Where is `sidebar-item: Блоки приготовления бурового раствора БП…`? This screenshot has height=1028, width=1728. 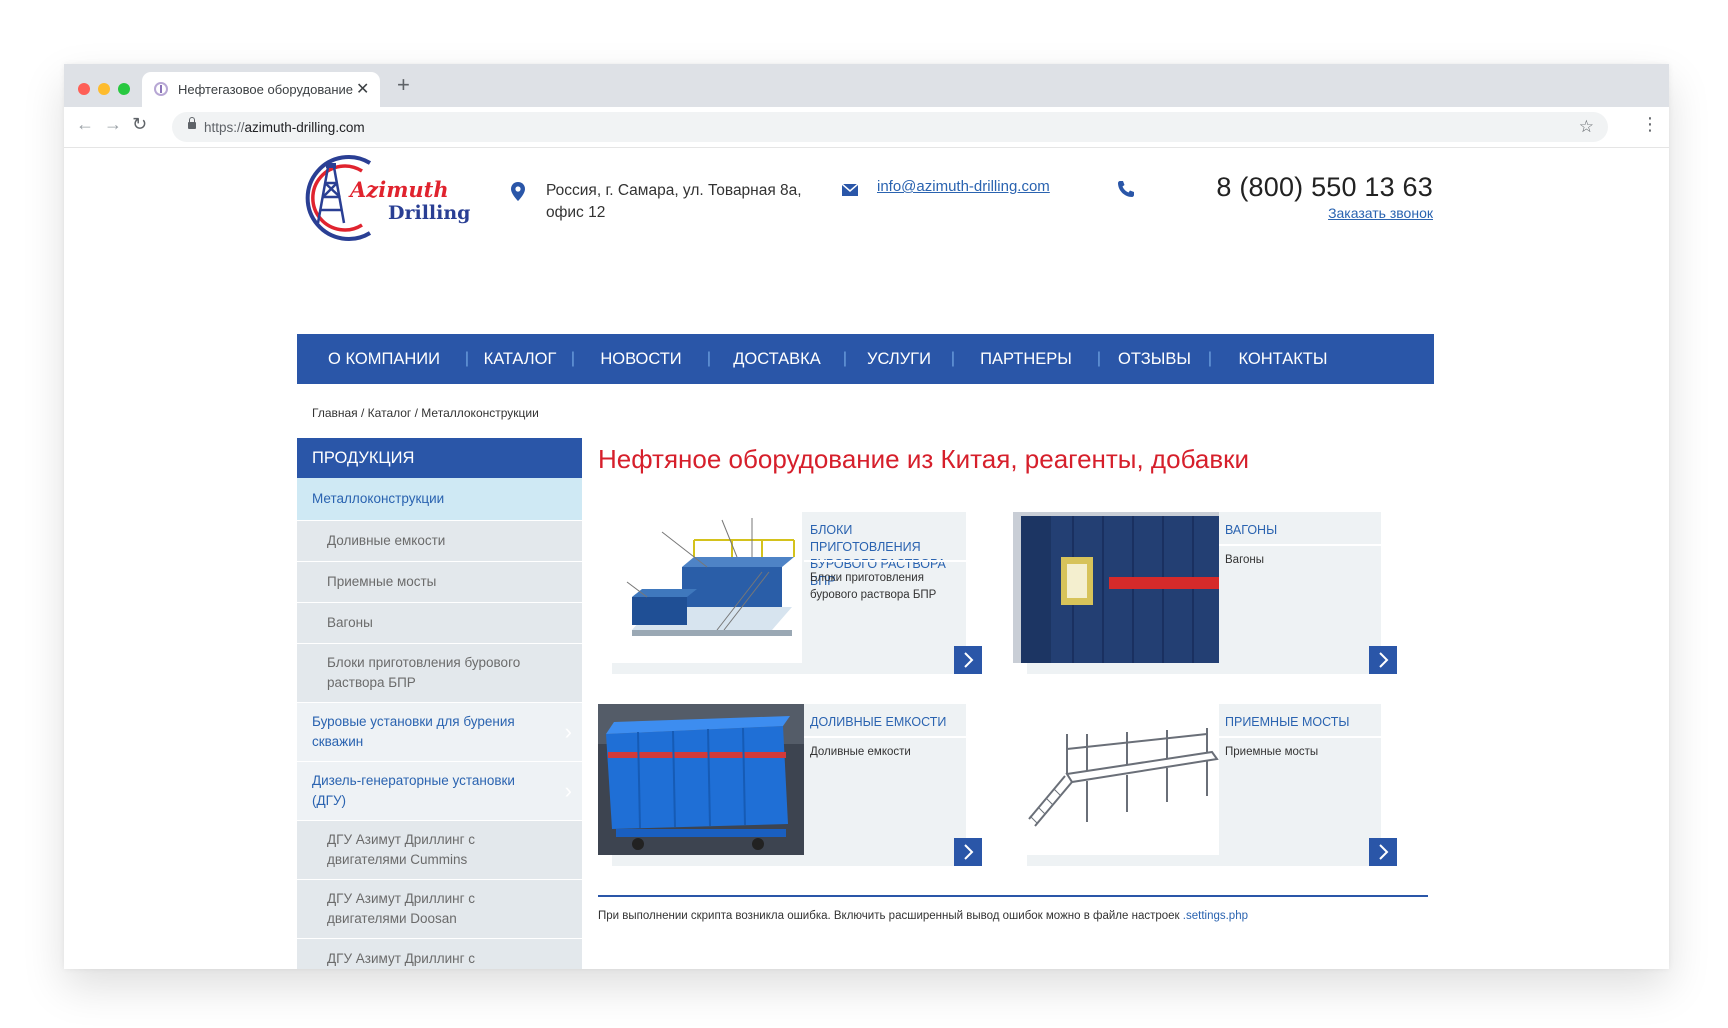
sidebar-item: Блоки приготовления бурового раствора БП… is located at coordinates (439, 673).